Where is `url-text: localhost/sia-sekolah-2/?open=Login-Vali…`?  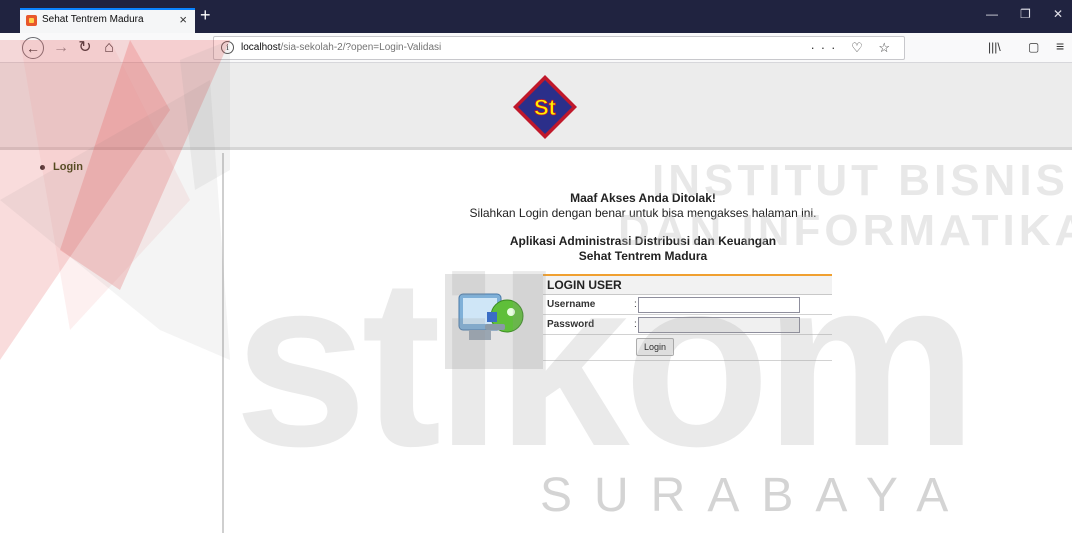
url-text: localhost/sia-sekolah-2/?open=Login-Vali… is located at coordinates (341, 47).